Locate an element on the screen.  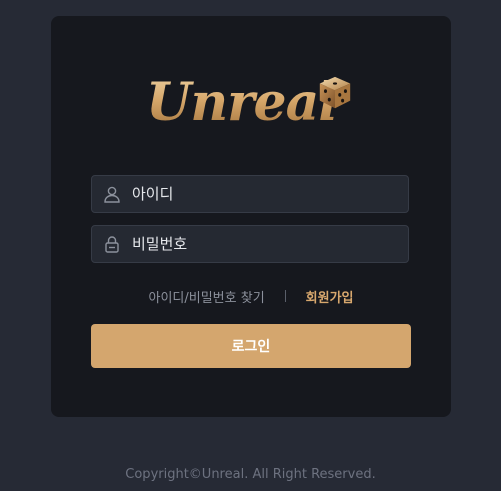
user-icon is located at coordinates (112, 194).